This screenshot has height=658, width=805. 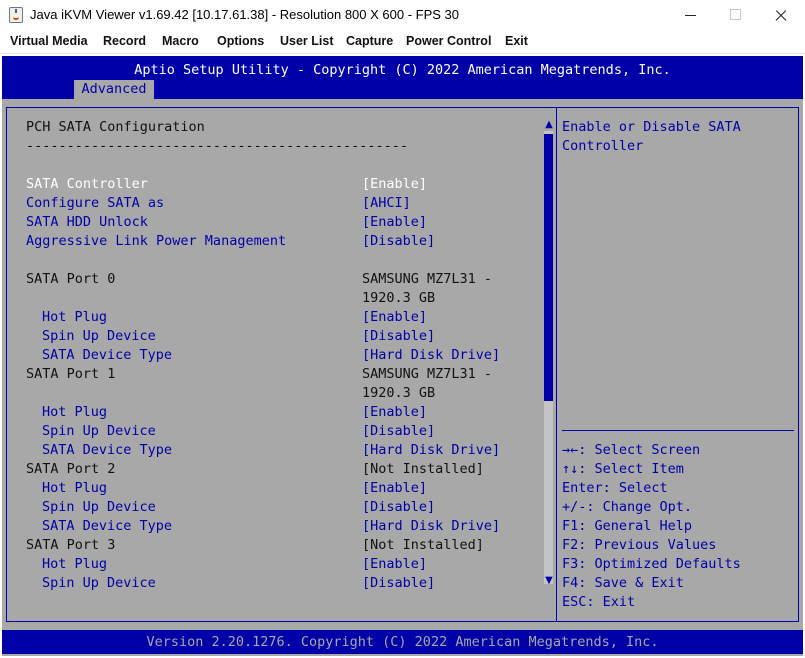 I want to click on setting-hdd-unlock-value: [Enable], so click(x=394, y=222).